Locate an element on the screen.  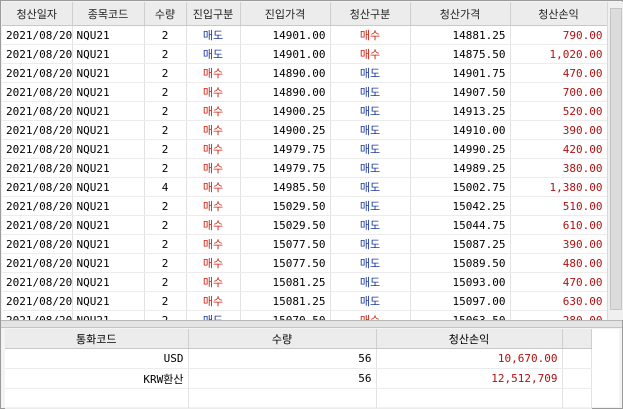
empty-cell is located at coordinates (577, 398).